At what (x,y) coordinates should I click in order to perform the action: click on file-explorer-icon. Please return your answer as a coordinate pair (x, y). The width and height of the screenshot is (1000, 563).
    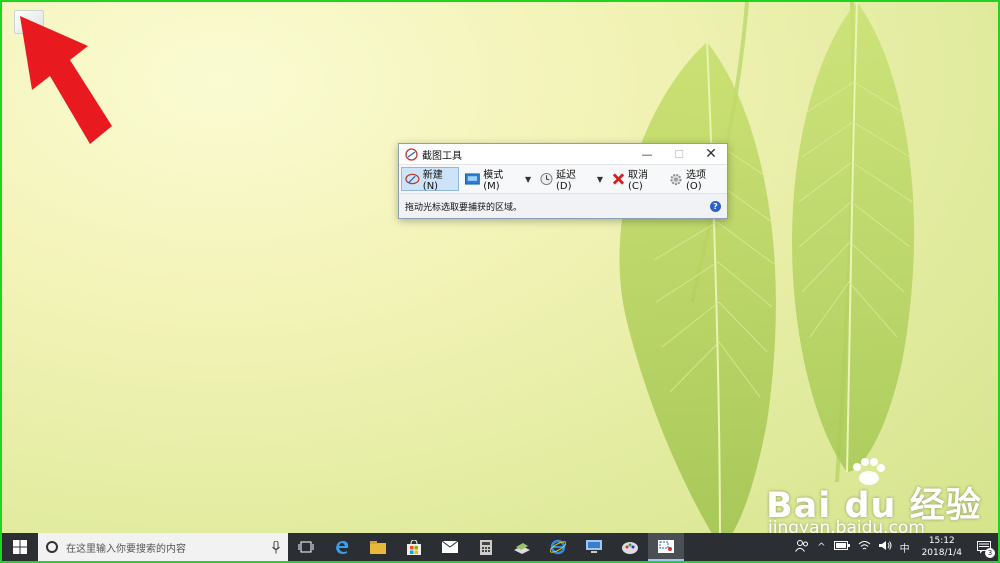
    Looking at the image, I should click on (378, 547).